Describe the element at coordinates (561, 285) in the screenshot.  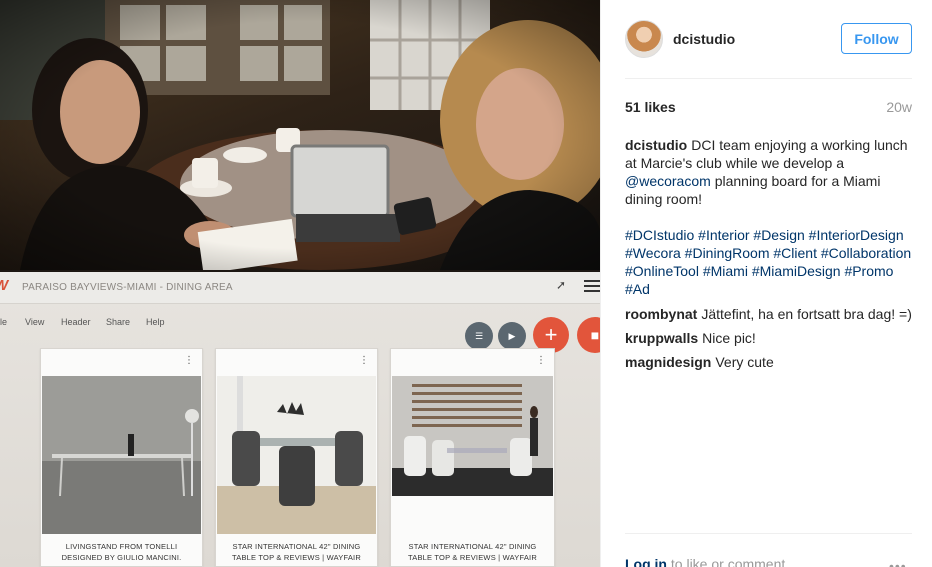
I see `share-arrow-icon: ➚` at that location.